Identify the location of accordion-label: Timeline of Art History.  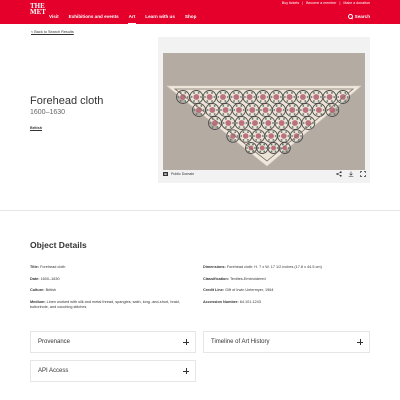
(240, 342).